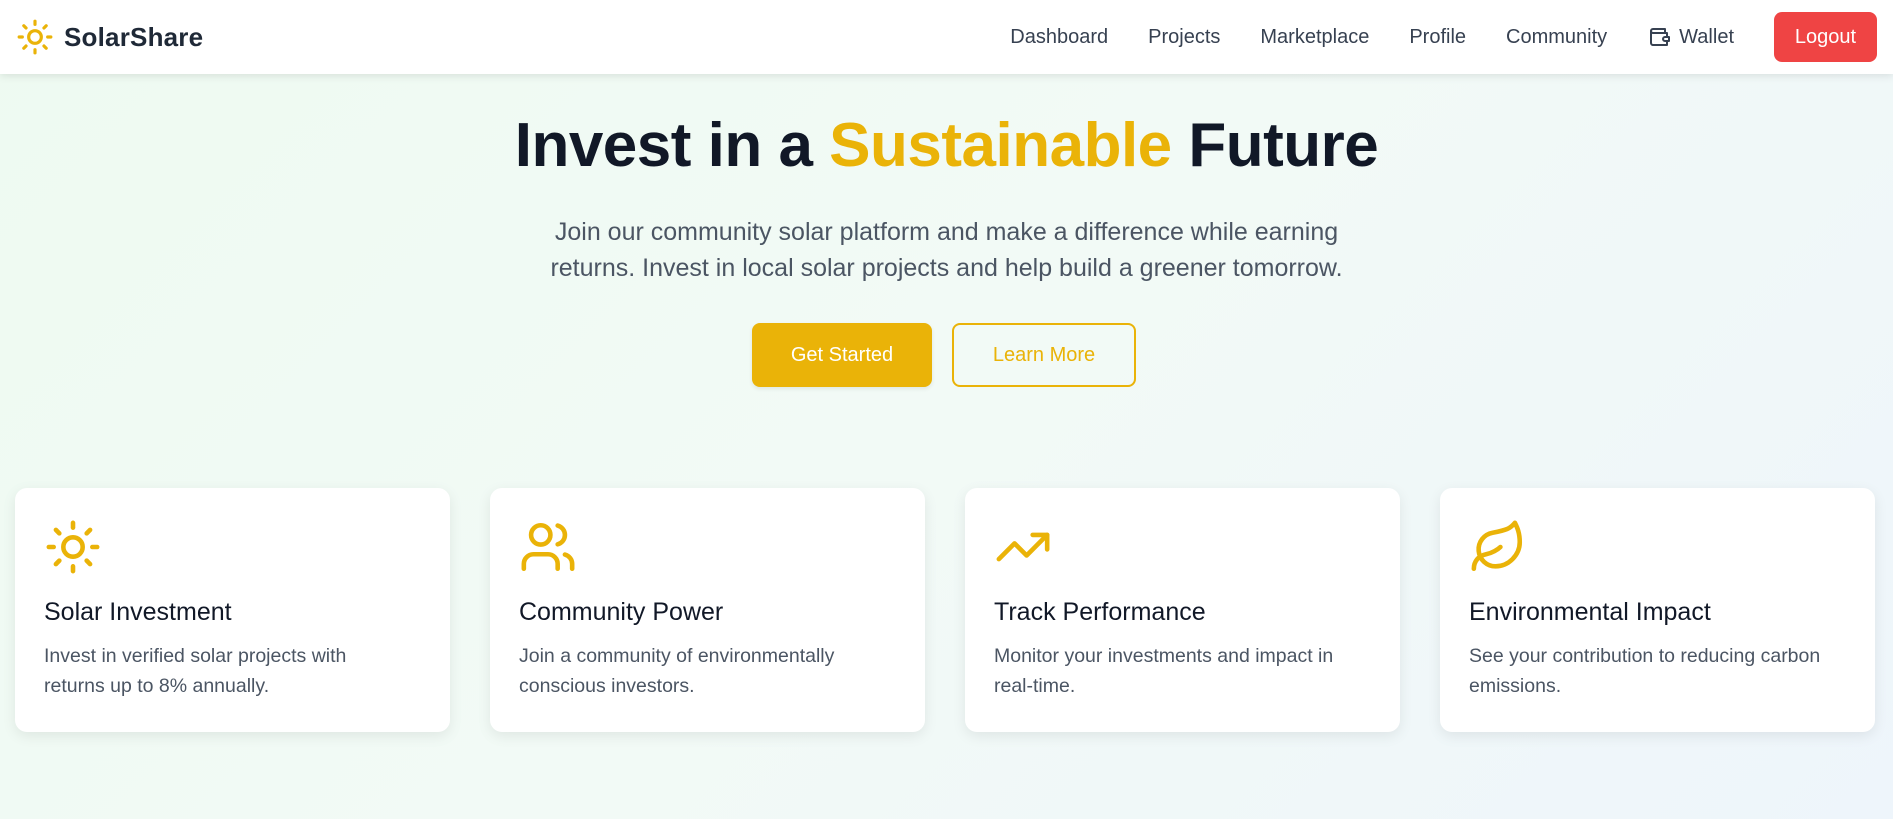 The height and width of the screenshot is (819, 1893). I want to click on hero-title-accent: Sustainable, so click(1000, 145).